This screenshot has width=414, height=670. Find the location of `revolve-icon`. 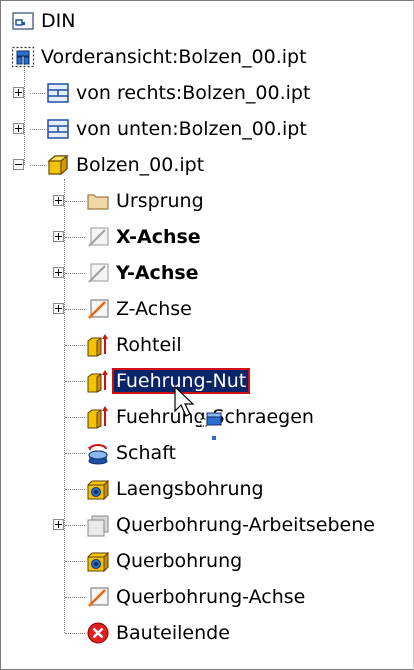

revolve-icon is located at coordinates (98, 454).